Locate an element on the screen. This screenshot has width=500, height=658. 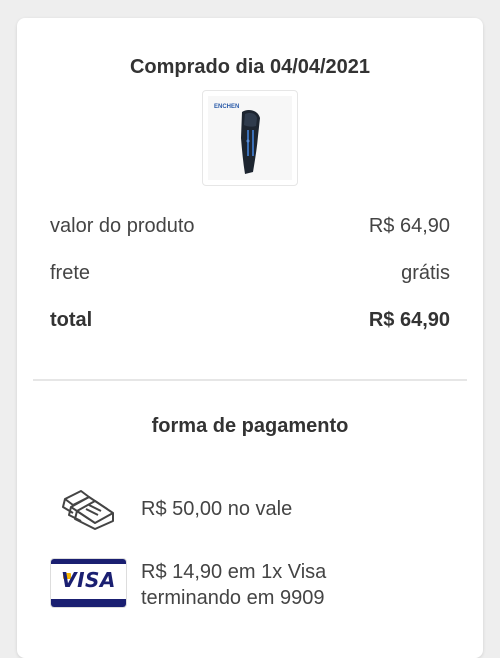
shipping-label: frete is located at coordinates (70, 273).